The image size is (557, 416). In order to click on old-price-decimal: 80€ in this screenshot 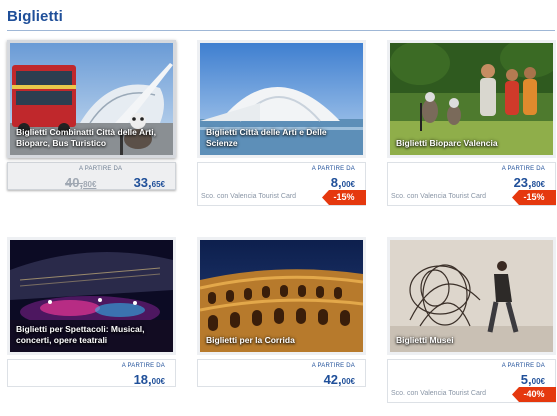, I will do `click(90, 184)`.